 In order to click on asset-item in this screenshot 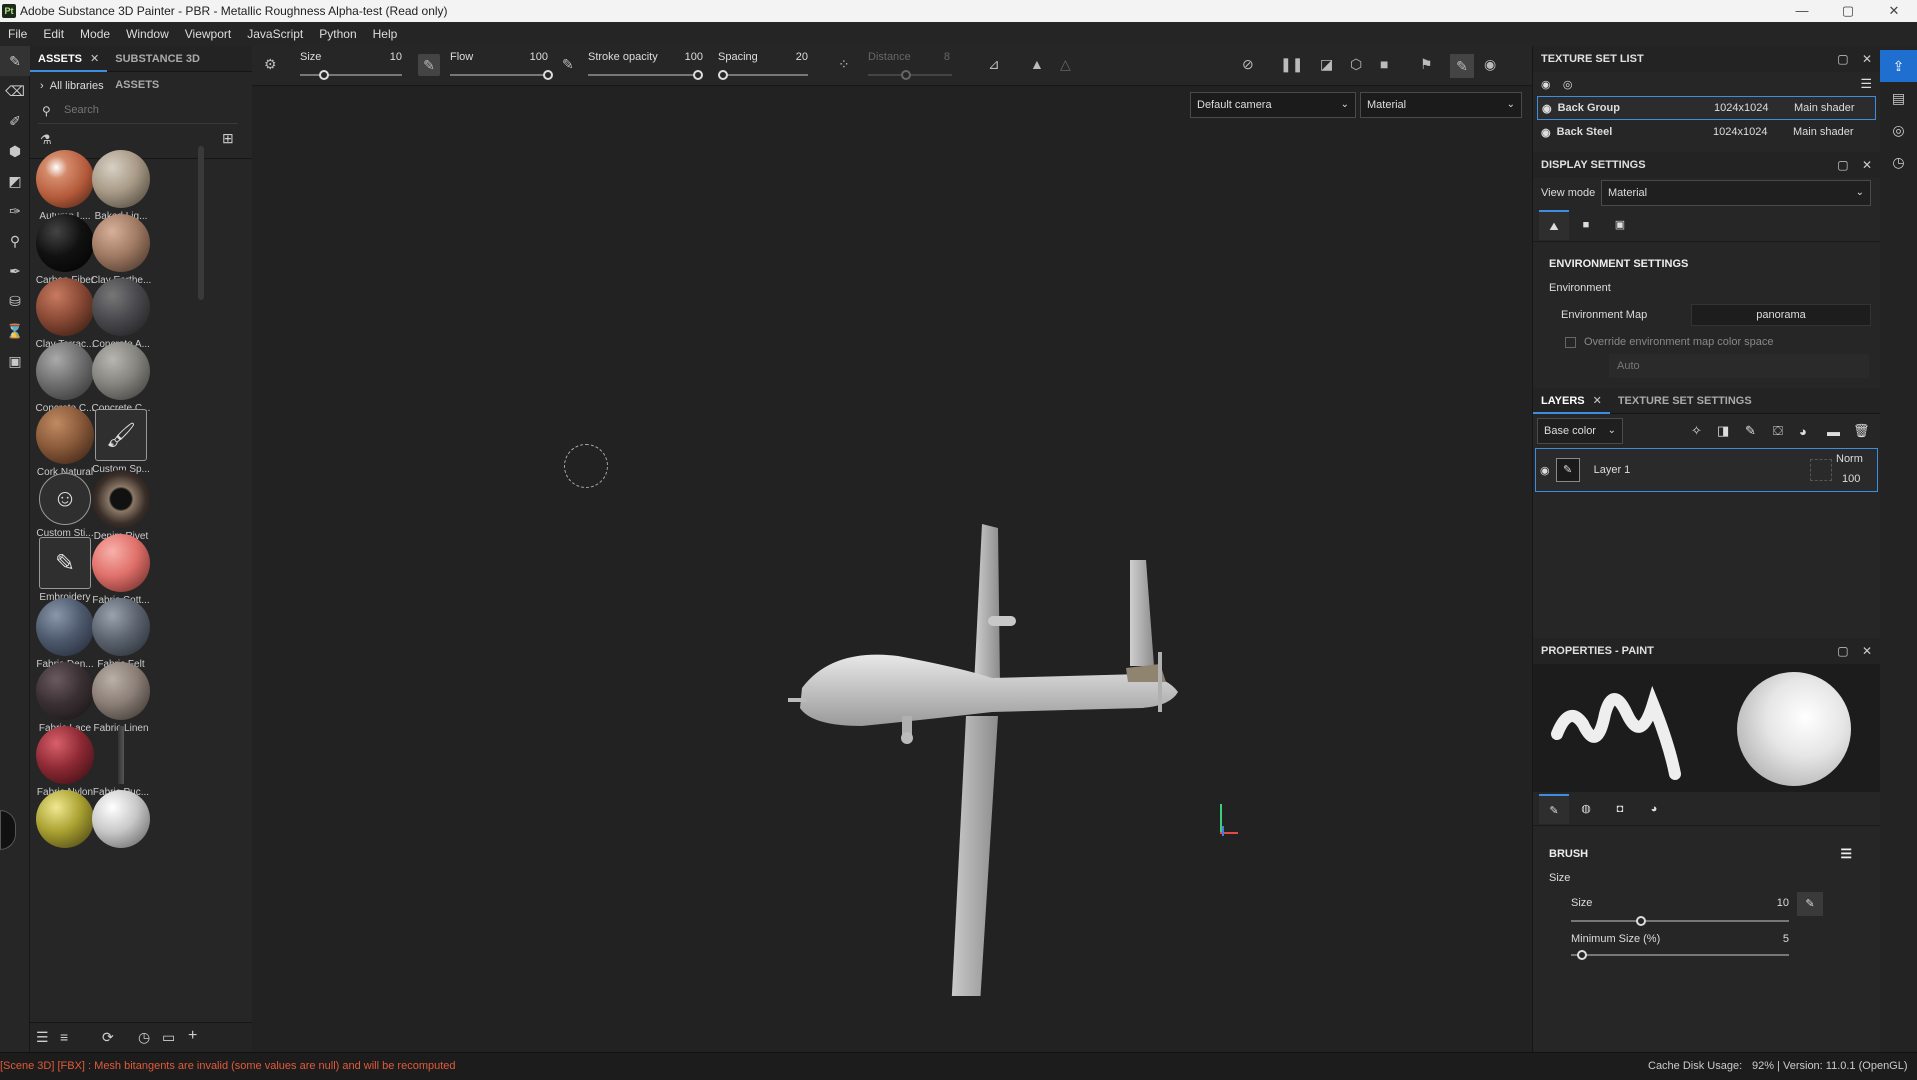, I will do `click(121, 819)`.